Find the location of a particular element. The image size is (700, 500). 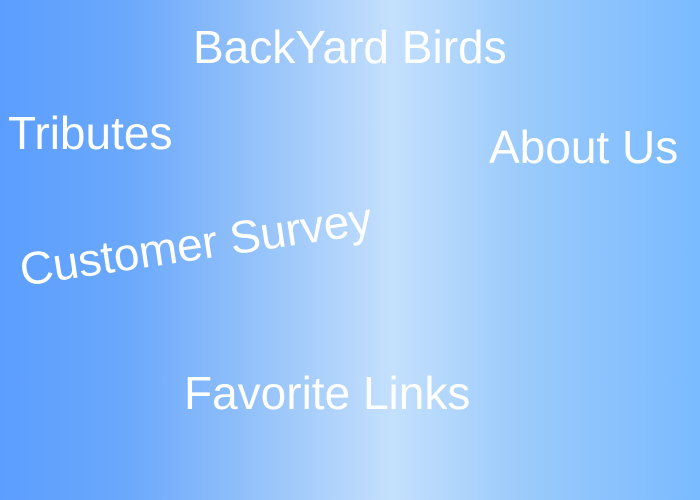

nav-link-tributes: Tributes is located at coordinates (90, 133).